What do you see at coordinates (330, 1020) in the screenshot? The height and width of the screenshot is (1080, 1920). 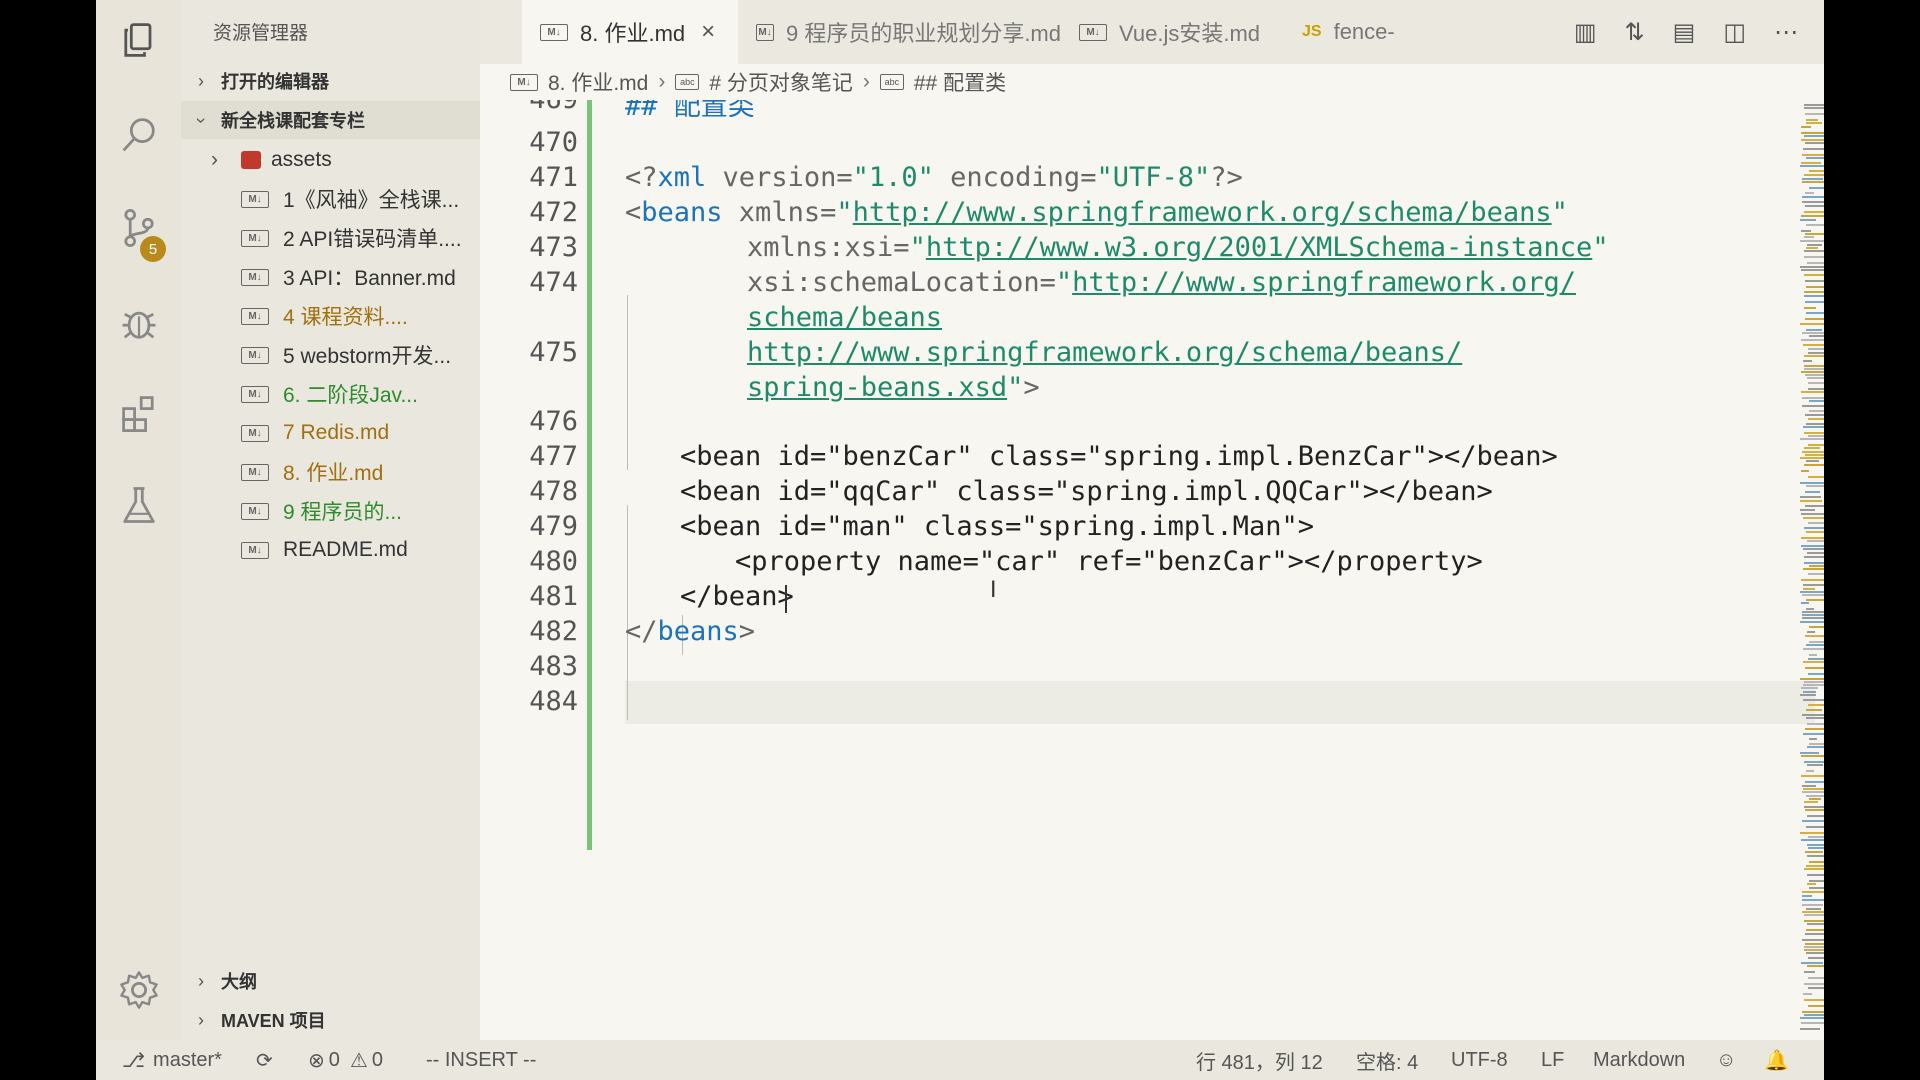 I see `maven-section: › MAVEN 项目` at bounding box center [330, 1020].